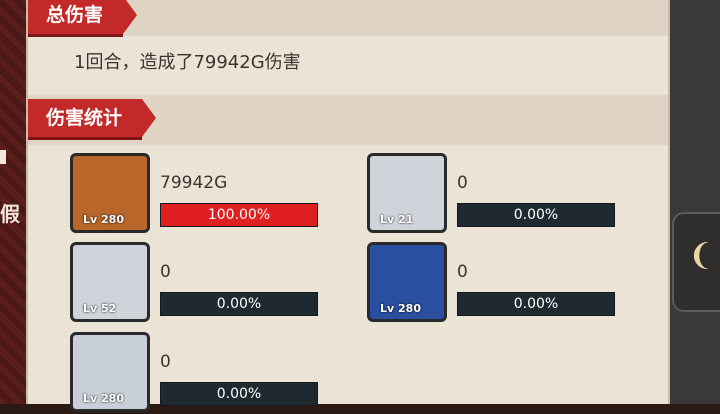  Describe the element at coordinates (83, 17) in the screenshot. I see `total-damage-title: 总伤害` at that location.